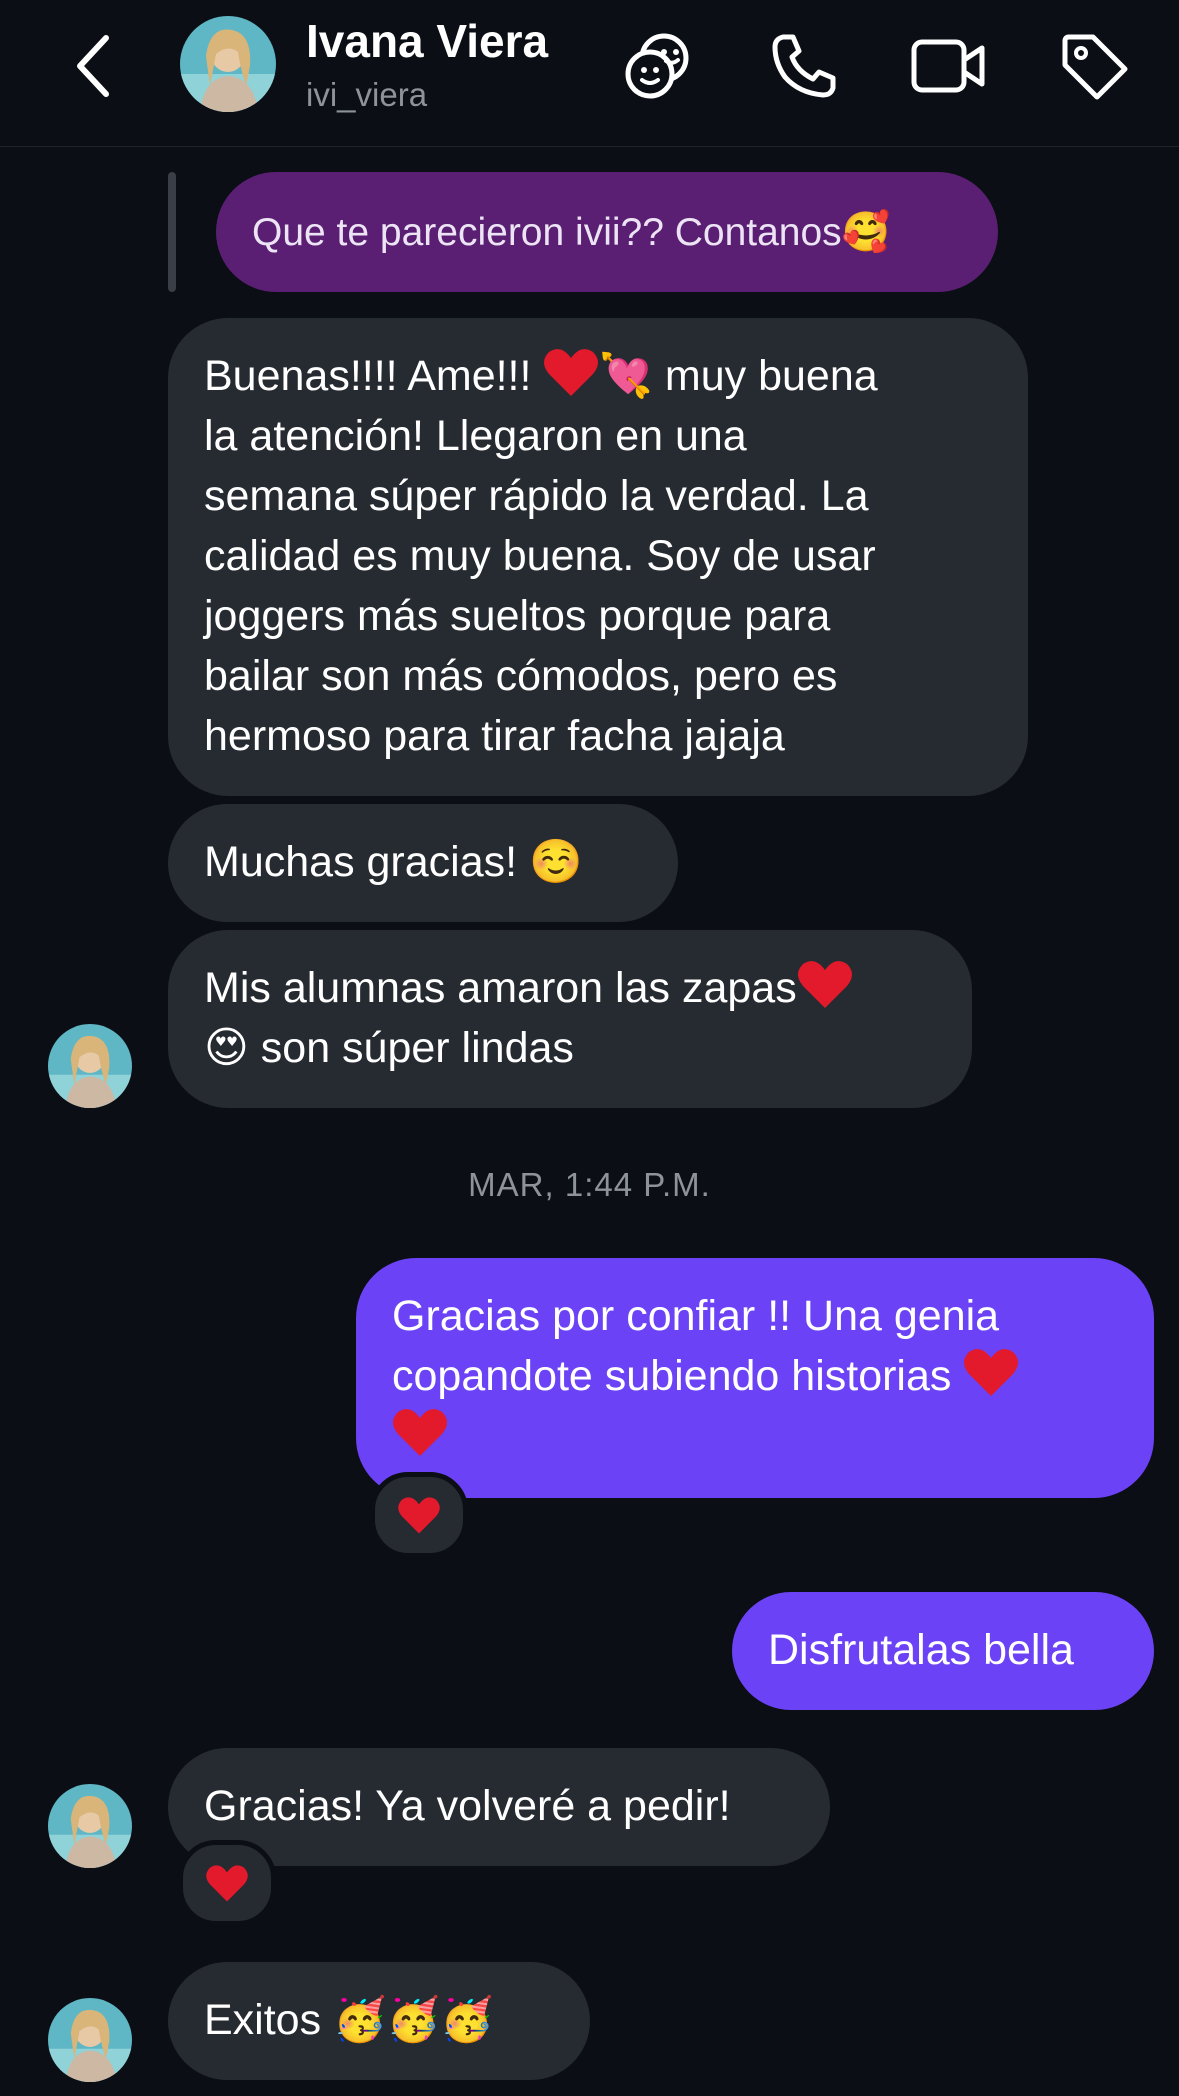 This screenshot has width=1179, height=2096. What do you see at coordinates (389, 1048) in the screenshot?
I see `message-line: 😍 son súper lindas` at bounding box center [389, 1048].